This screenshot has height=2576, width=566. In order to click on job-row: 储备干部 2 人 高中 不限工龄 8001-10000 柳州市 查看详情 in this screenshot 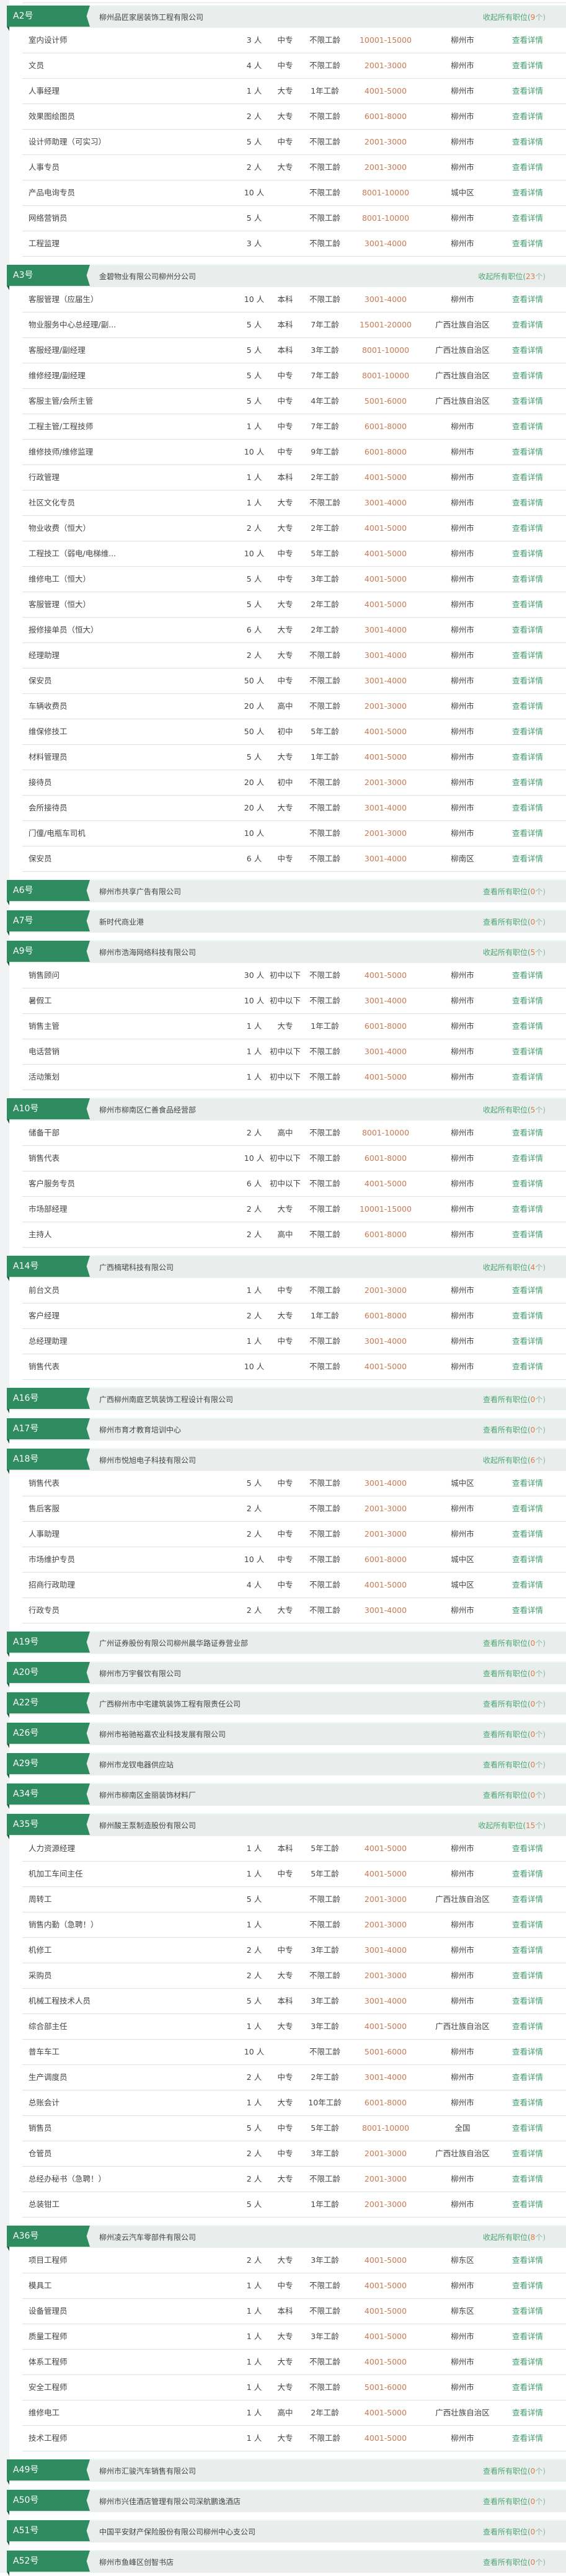, I will do `click(294, 1133)`.